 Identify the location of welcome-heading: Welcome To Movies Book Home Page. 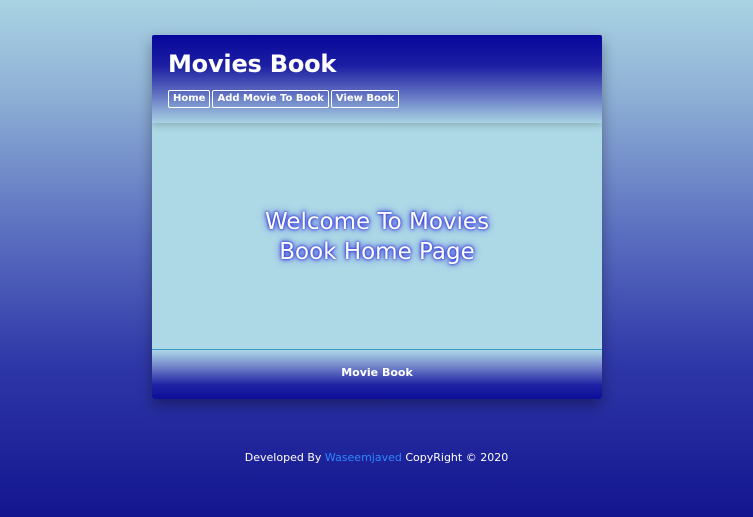
(377, 236).